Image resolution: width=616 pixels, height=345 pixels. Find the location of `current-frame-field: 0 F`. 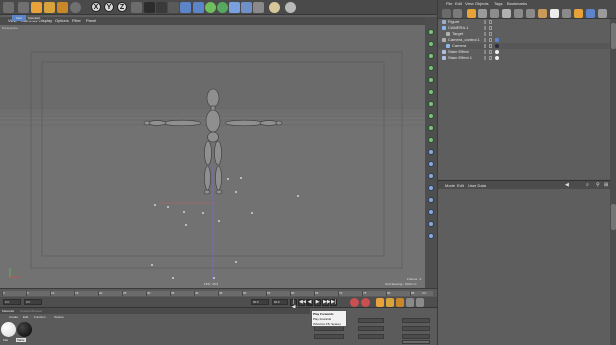

current-frame-field: 0 F is located at coordinates (33, 302).